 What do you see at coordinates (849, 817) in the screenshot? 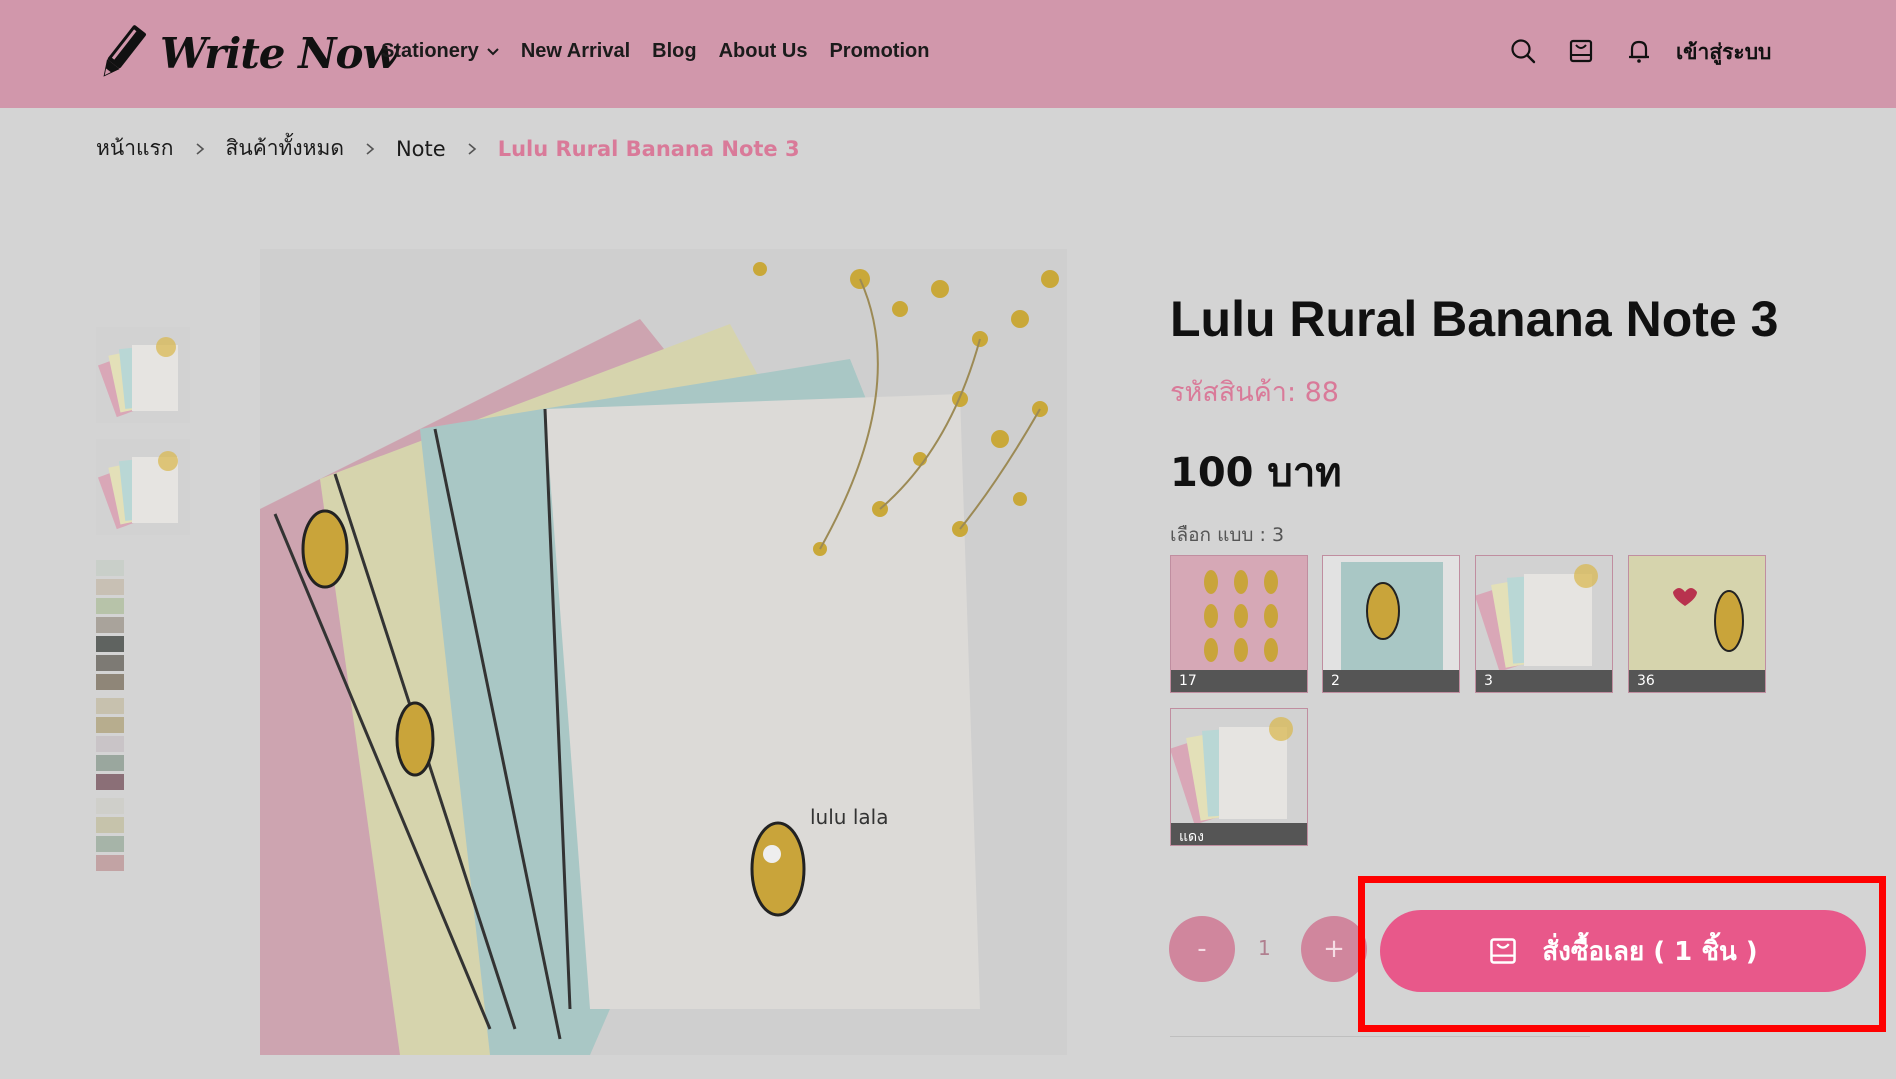
I see `notebook-print-text: lulu lala` at bounding box center [849, 817].